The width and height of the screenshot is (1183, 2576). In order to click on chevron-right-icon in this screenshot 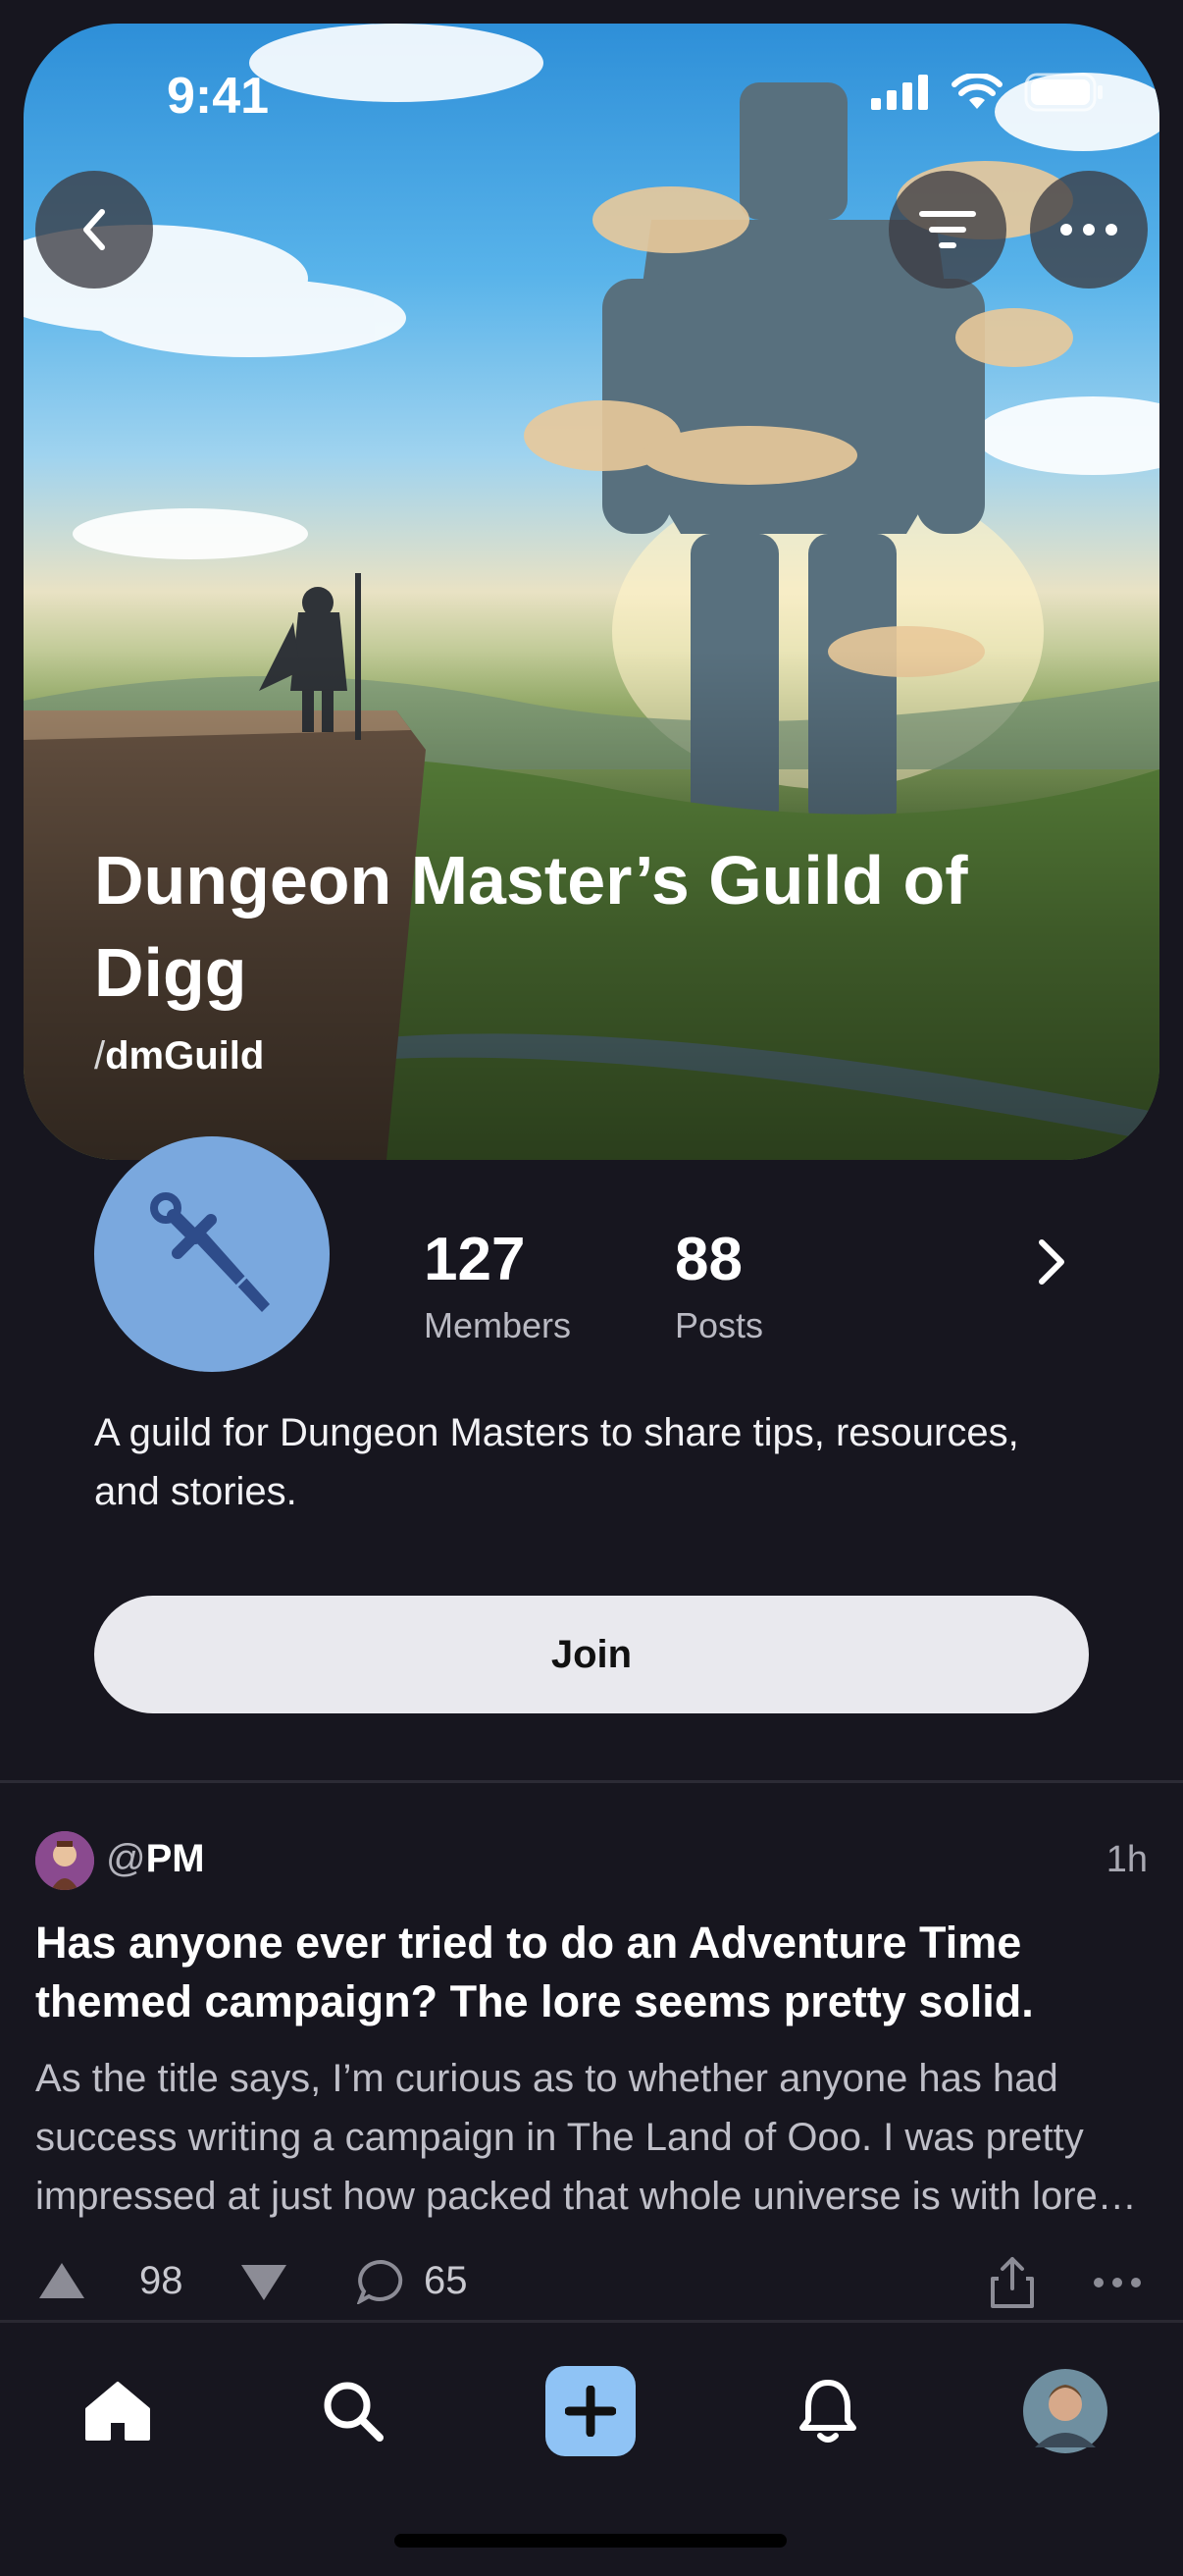, I will do `click(1051, 1262)`.